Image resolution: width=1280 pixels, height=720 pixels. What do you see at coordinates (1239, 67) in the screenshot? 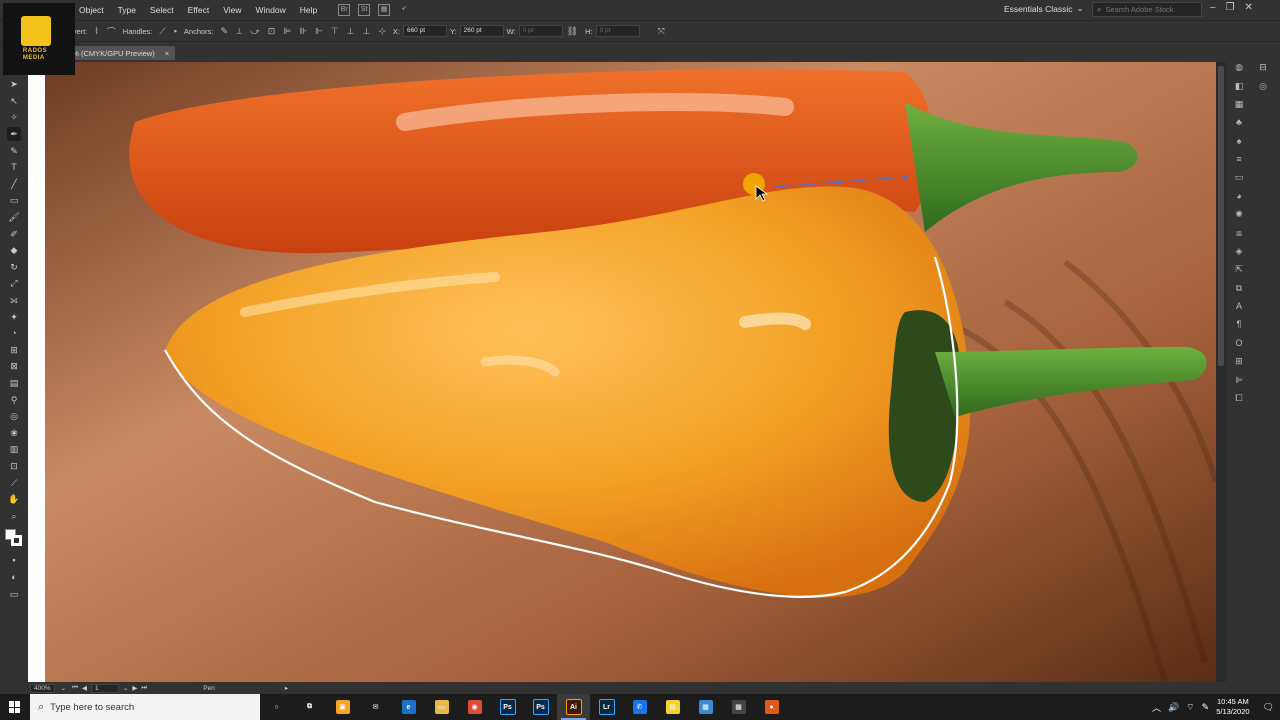
I see `color-panel-icon: ◍` at bounding box center [1239, 67].